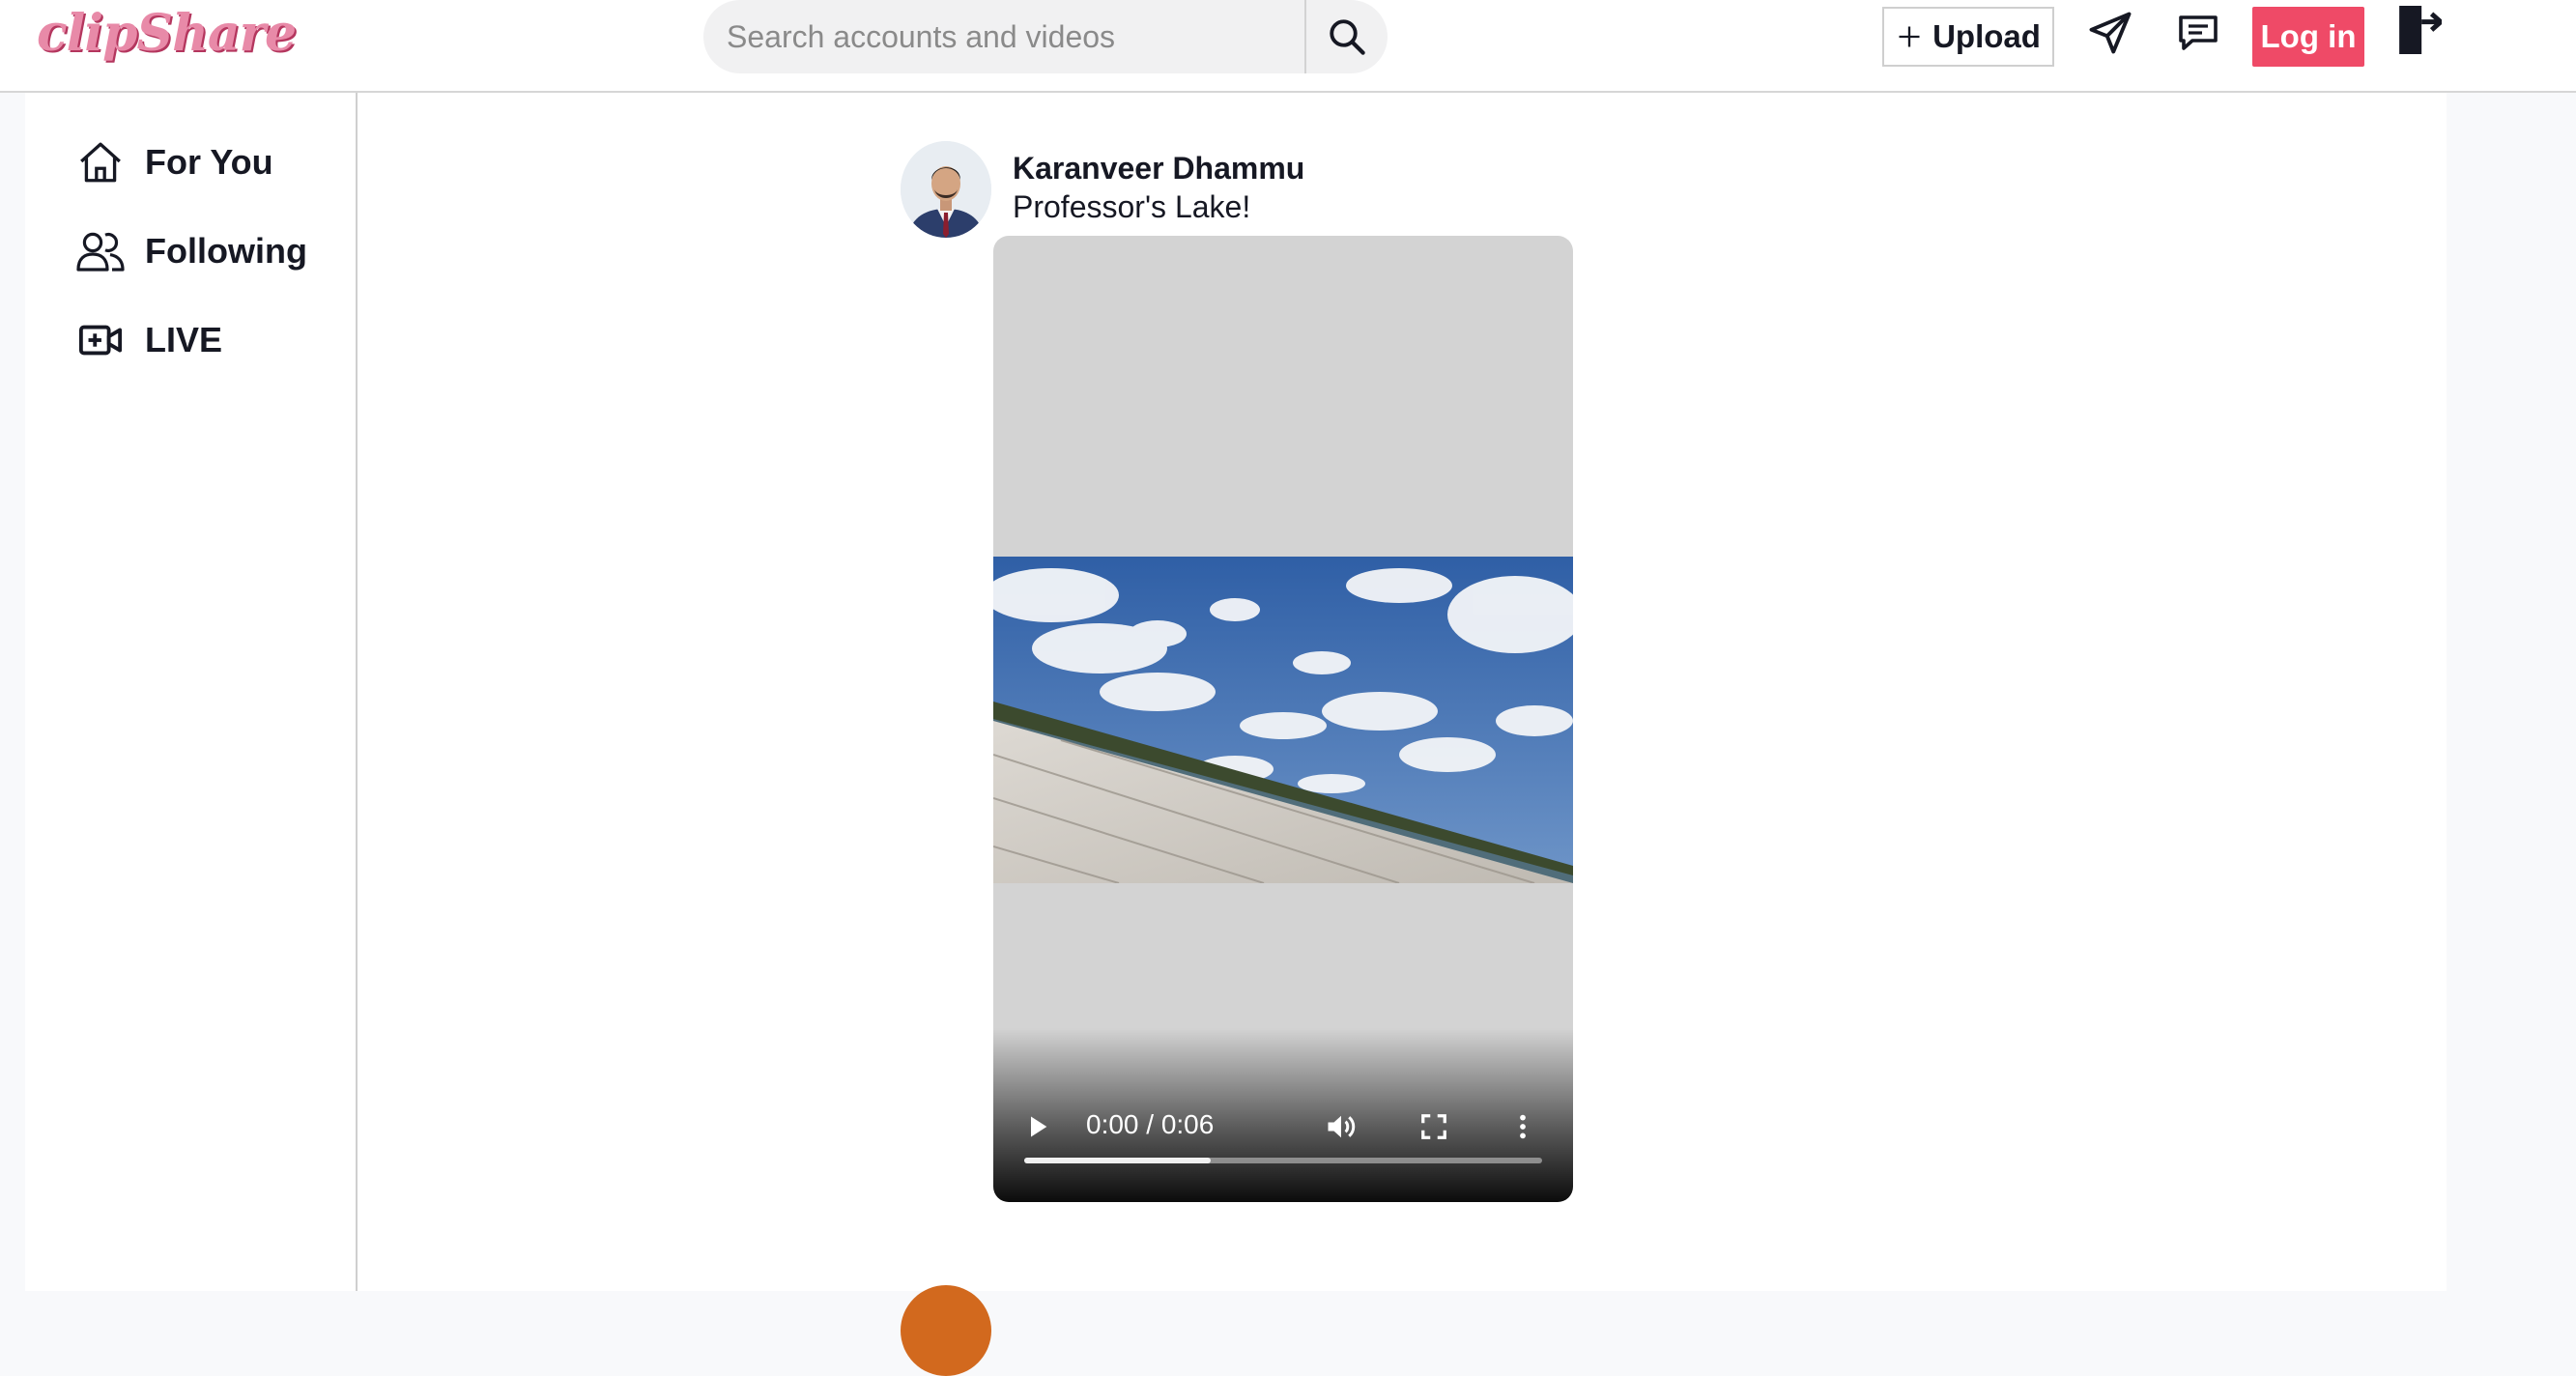  I want to click on upload-button: Upload, so click(1968, 37).